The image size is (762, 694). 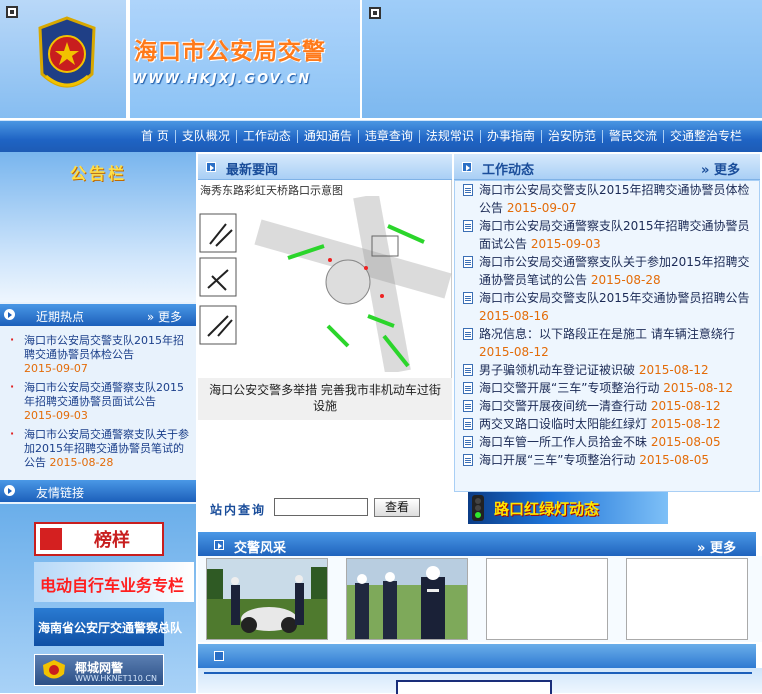 I want to click on site-search: 站内查询 查看 路口红绿灯动态, so click(x=480, y=508).